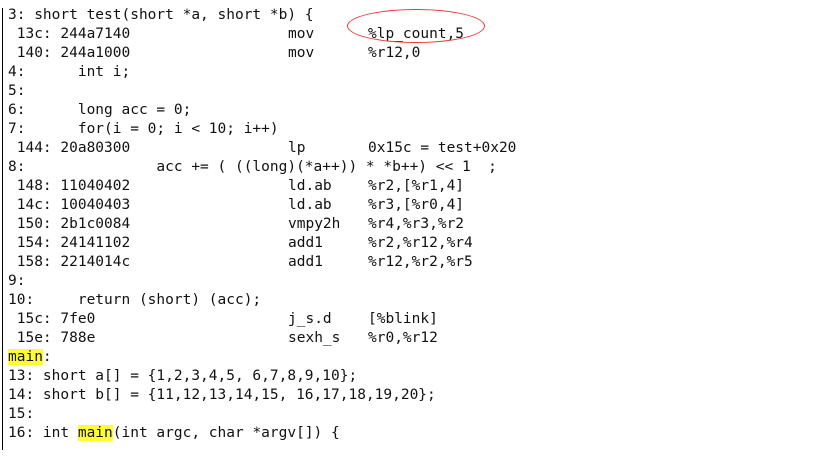 This screenshot has height=466, width=827. I want to click on asm-operands: %r0,%r12, so click(403, 338).